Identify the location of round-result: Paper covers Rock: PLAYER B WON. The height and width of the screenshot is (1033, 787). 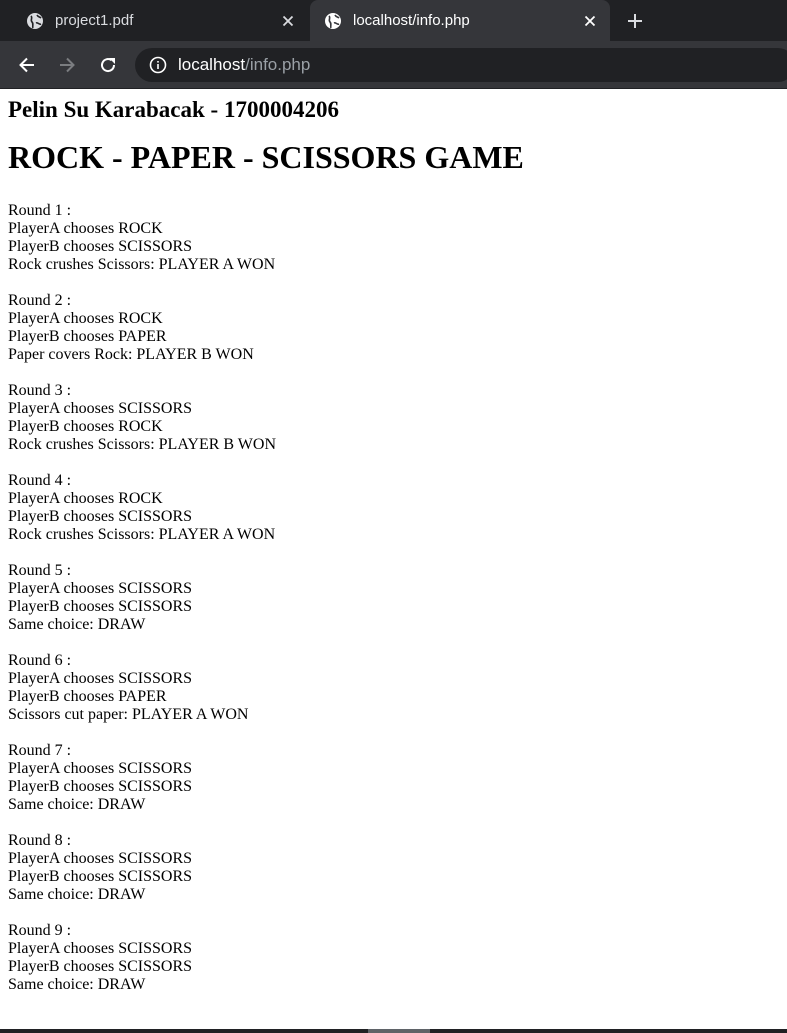
(131, 354).